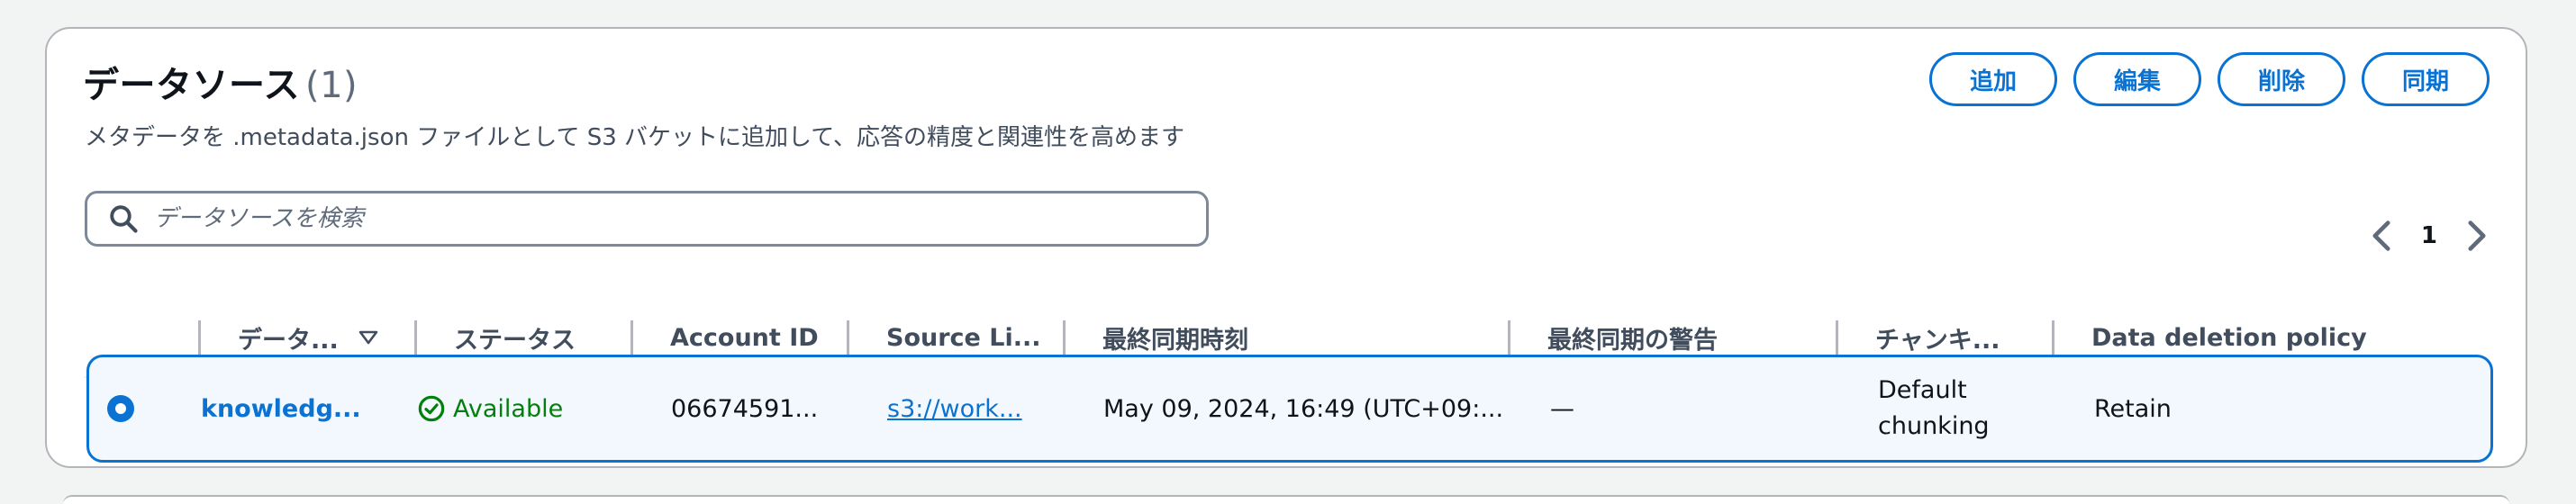 This screenshot has width=2576, height=504. Describe the element at coordinates (368, 337) in the screenshot. I see `sort-down-icon` at that location.